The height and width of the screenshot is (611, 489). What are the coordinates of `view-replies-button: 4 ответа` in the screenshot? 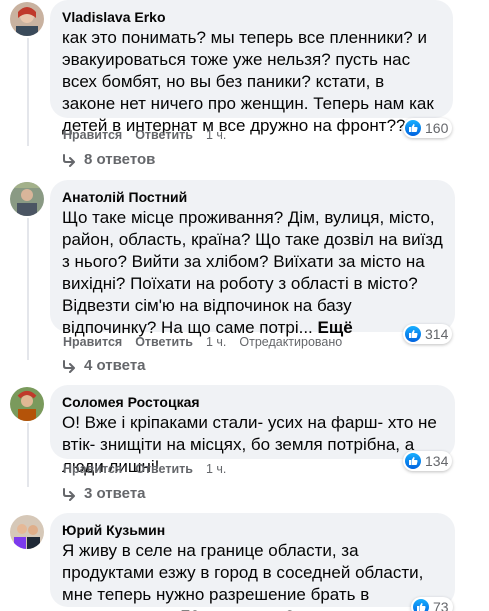 It's located at (104, 365).